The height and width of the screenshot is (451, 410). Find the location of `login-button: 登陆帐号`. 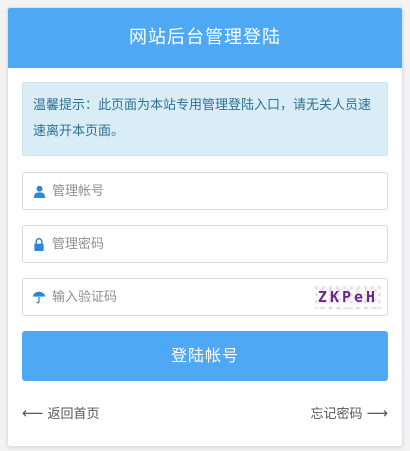

login-button: 登陆帐号 is located at coordinates (205, 356).